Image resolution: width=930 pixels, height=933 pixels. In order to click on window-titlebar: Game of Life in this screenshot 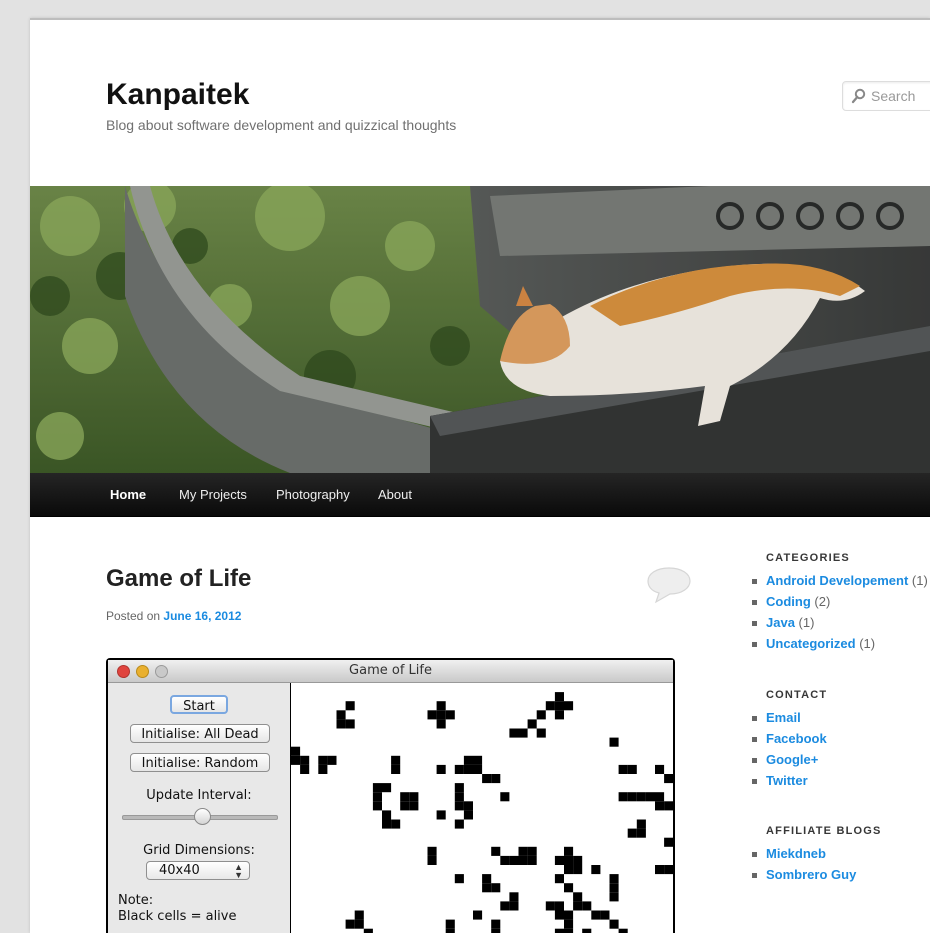, I will do `click(390, 671)`.